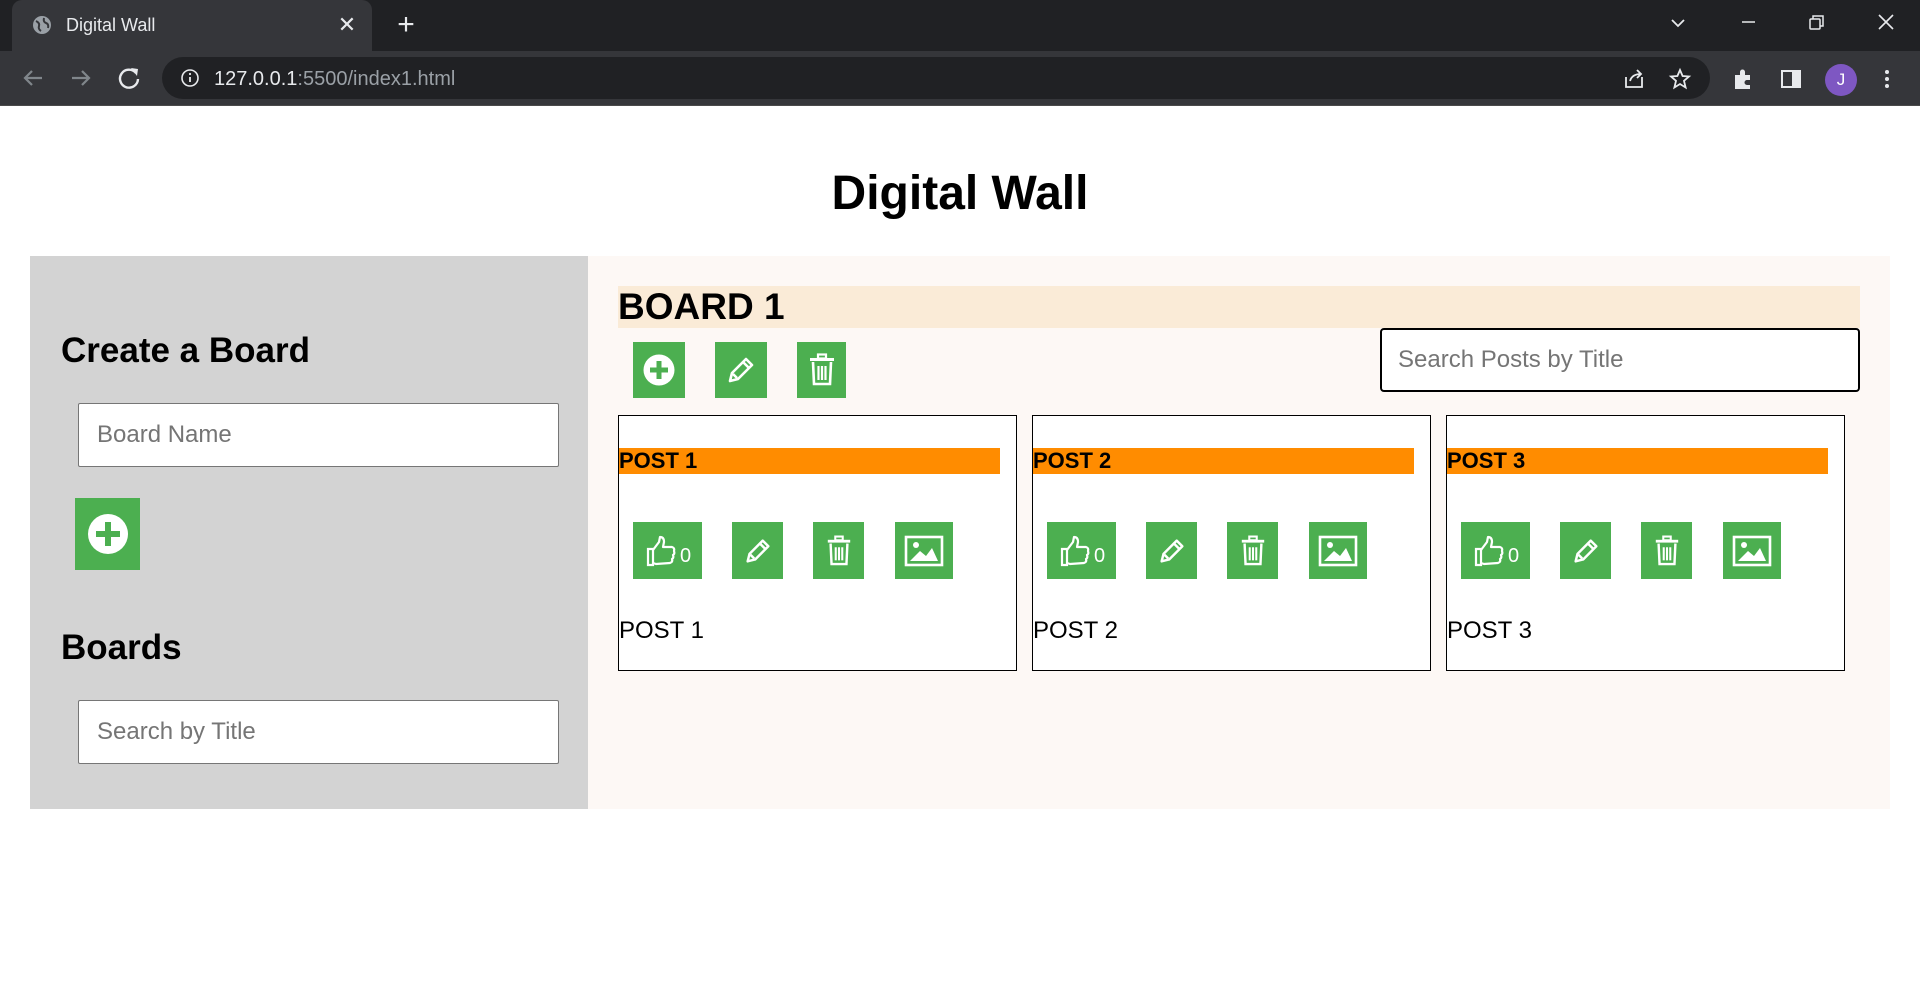 The height and width of the screenshot is (985, 1920). I want to click on share-icon, so click(1634, 79).